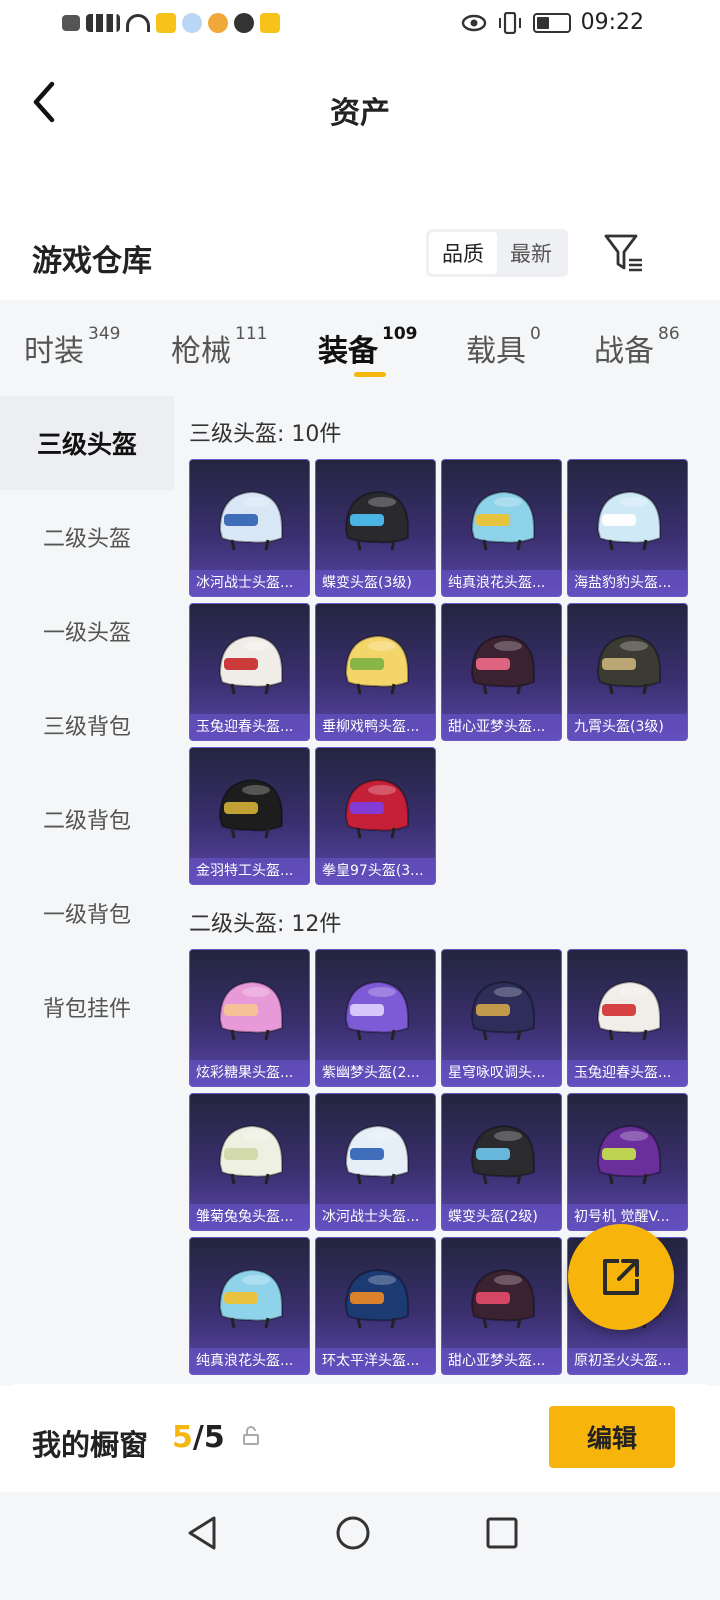 This screenshot has height=1600, width=720. I want to click on wifi-icon, so click(138, 23).